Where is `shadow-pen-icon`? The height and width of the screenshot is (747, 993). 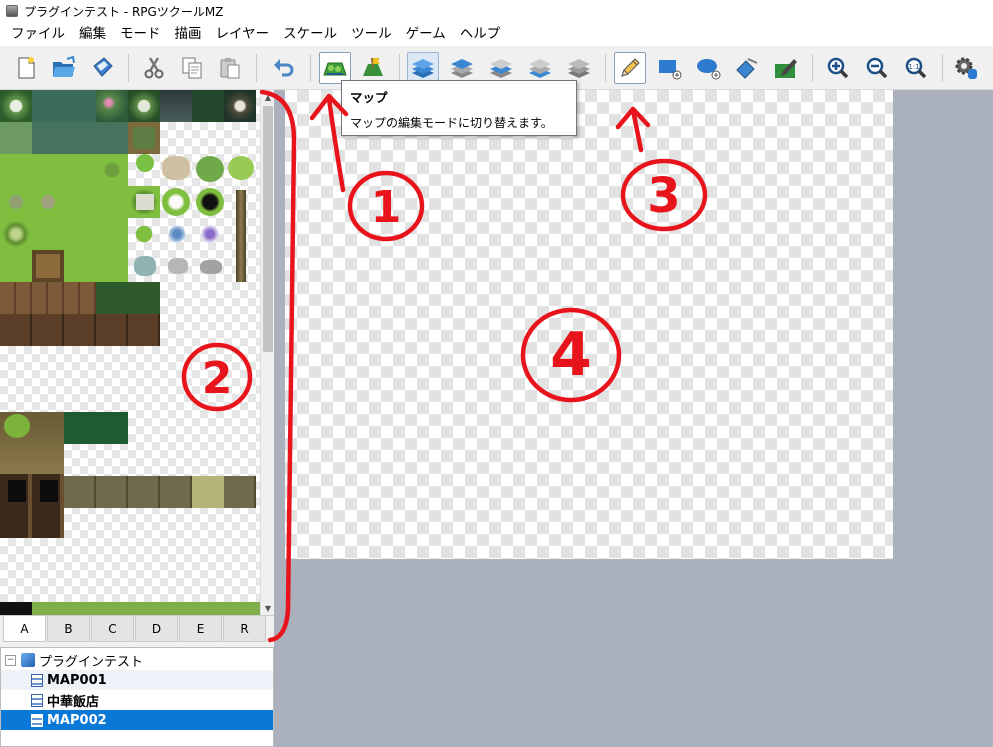
shadow-pen-icon is located at coordinates (786, 68).